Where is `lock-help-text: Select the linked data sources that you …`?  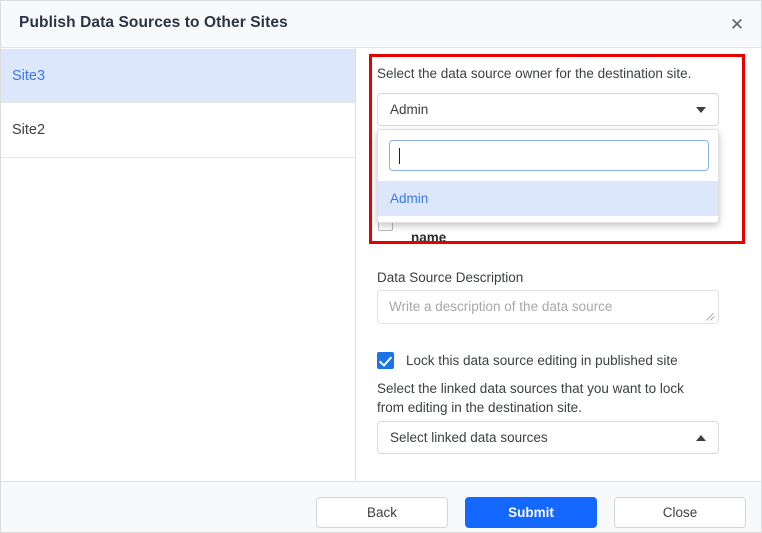
lock-help-text: Select the linked data sources that you … is located at coordinates (530, 398).